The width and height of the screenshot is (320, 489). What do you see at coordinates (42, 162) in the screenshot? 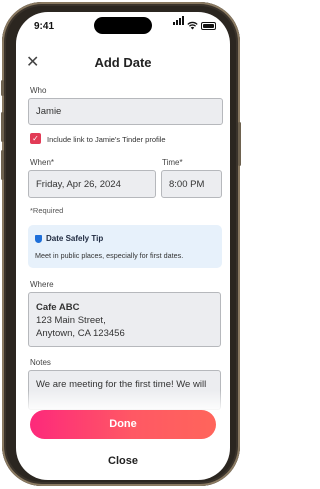
I see `when-label: When*` at bounding box center [42, 162].